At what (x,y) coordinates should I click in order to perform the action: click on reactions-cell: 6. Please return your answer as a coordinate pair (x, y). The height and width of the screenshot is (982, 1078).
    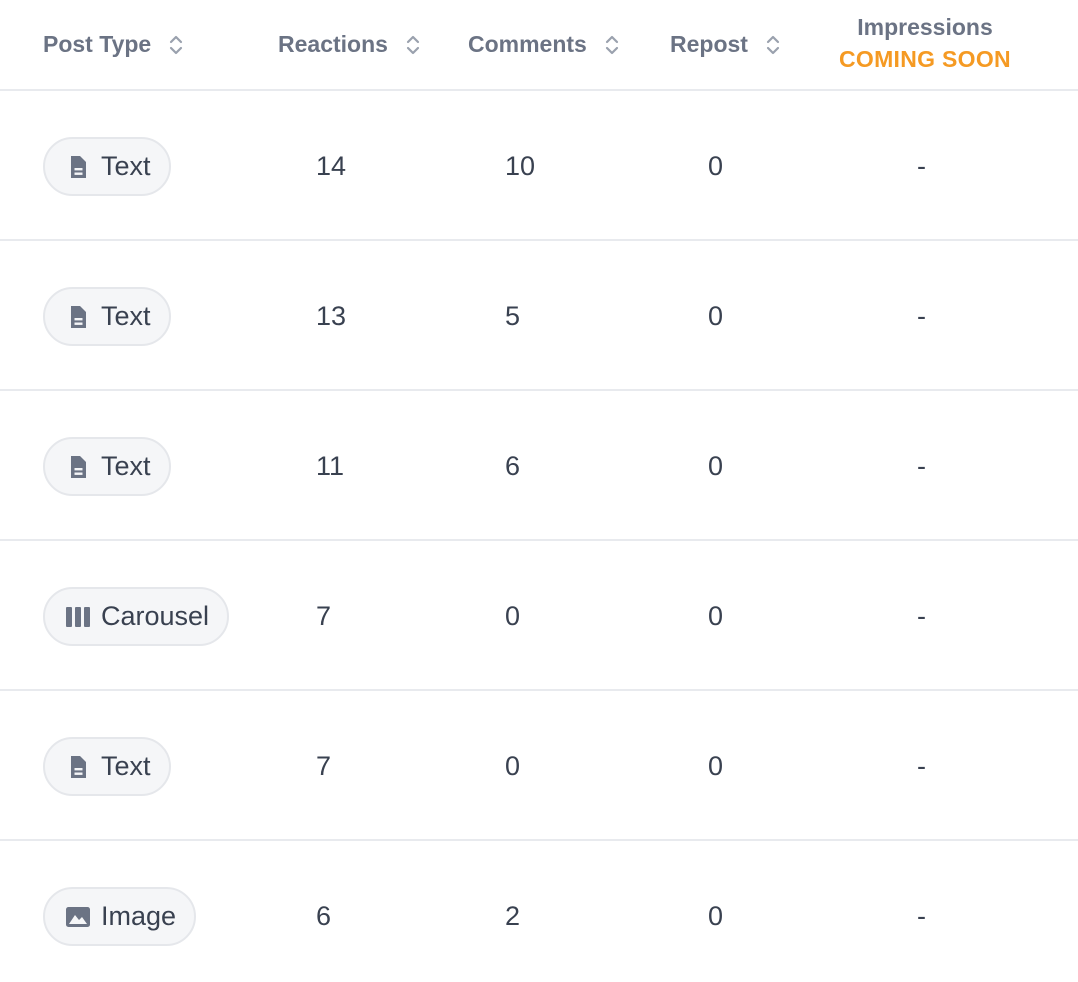
    Looking at the image, I should click on (324, 915).